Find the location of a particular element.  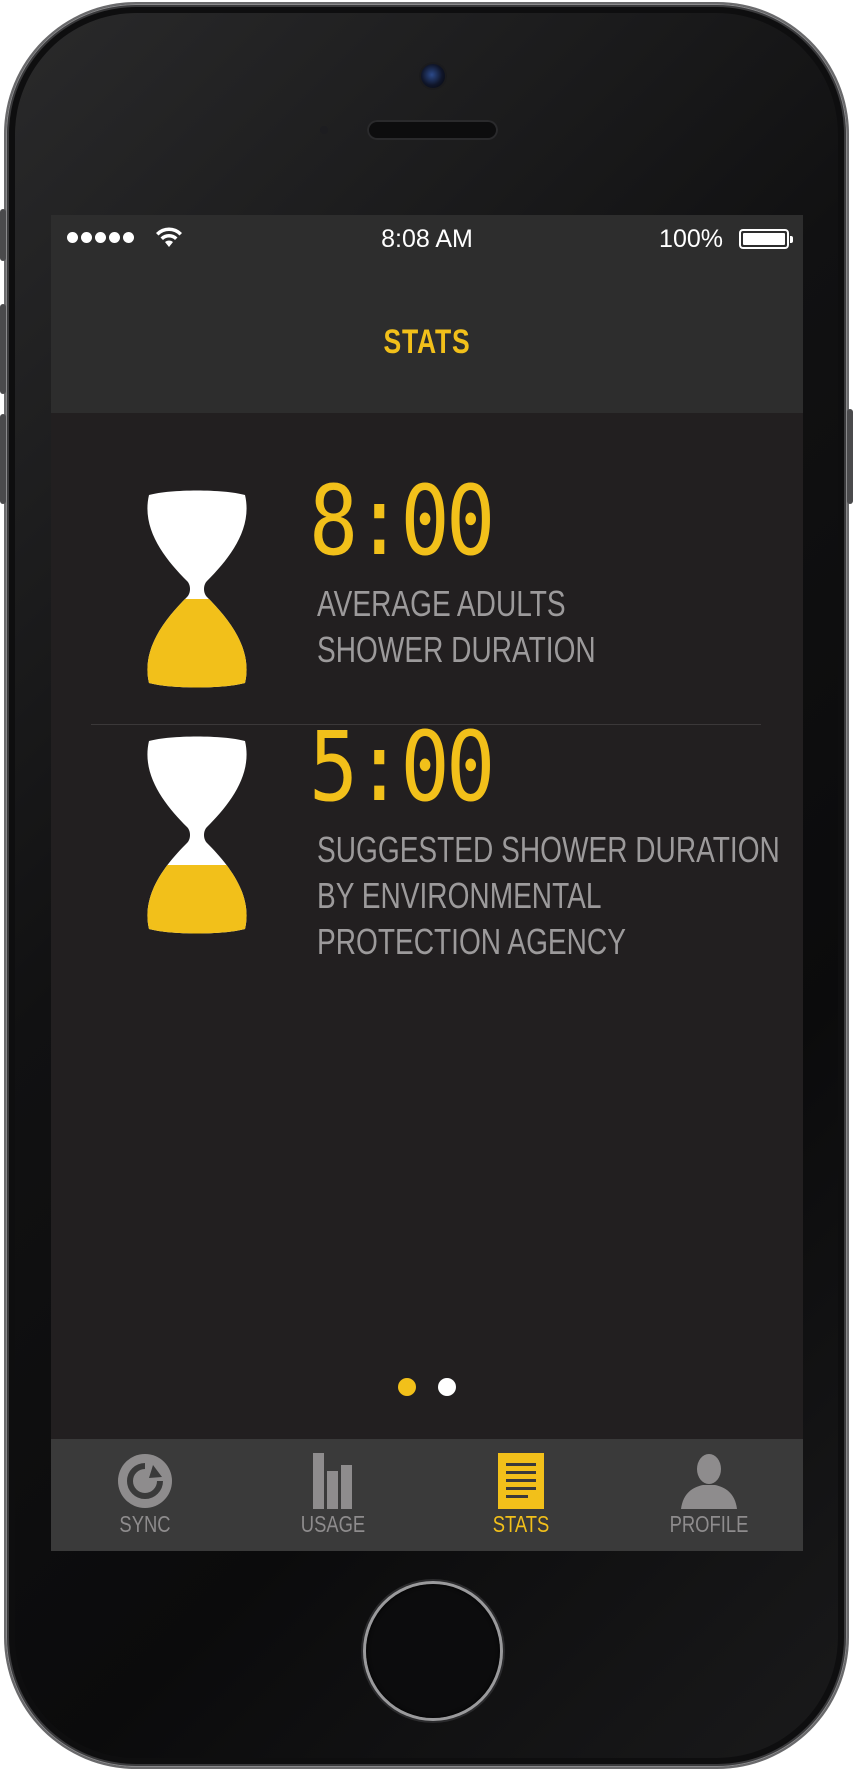

tab-usage: USAGE is located at coordinates (333, 1495).